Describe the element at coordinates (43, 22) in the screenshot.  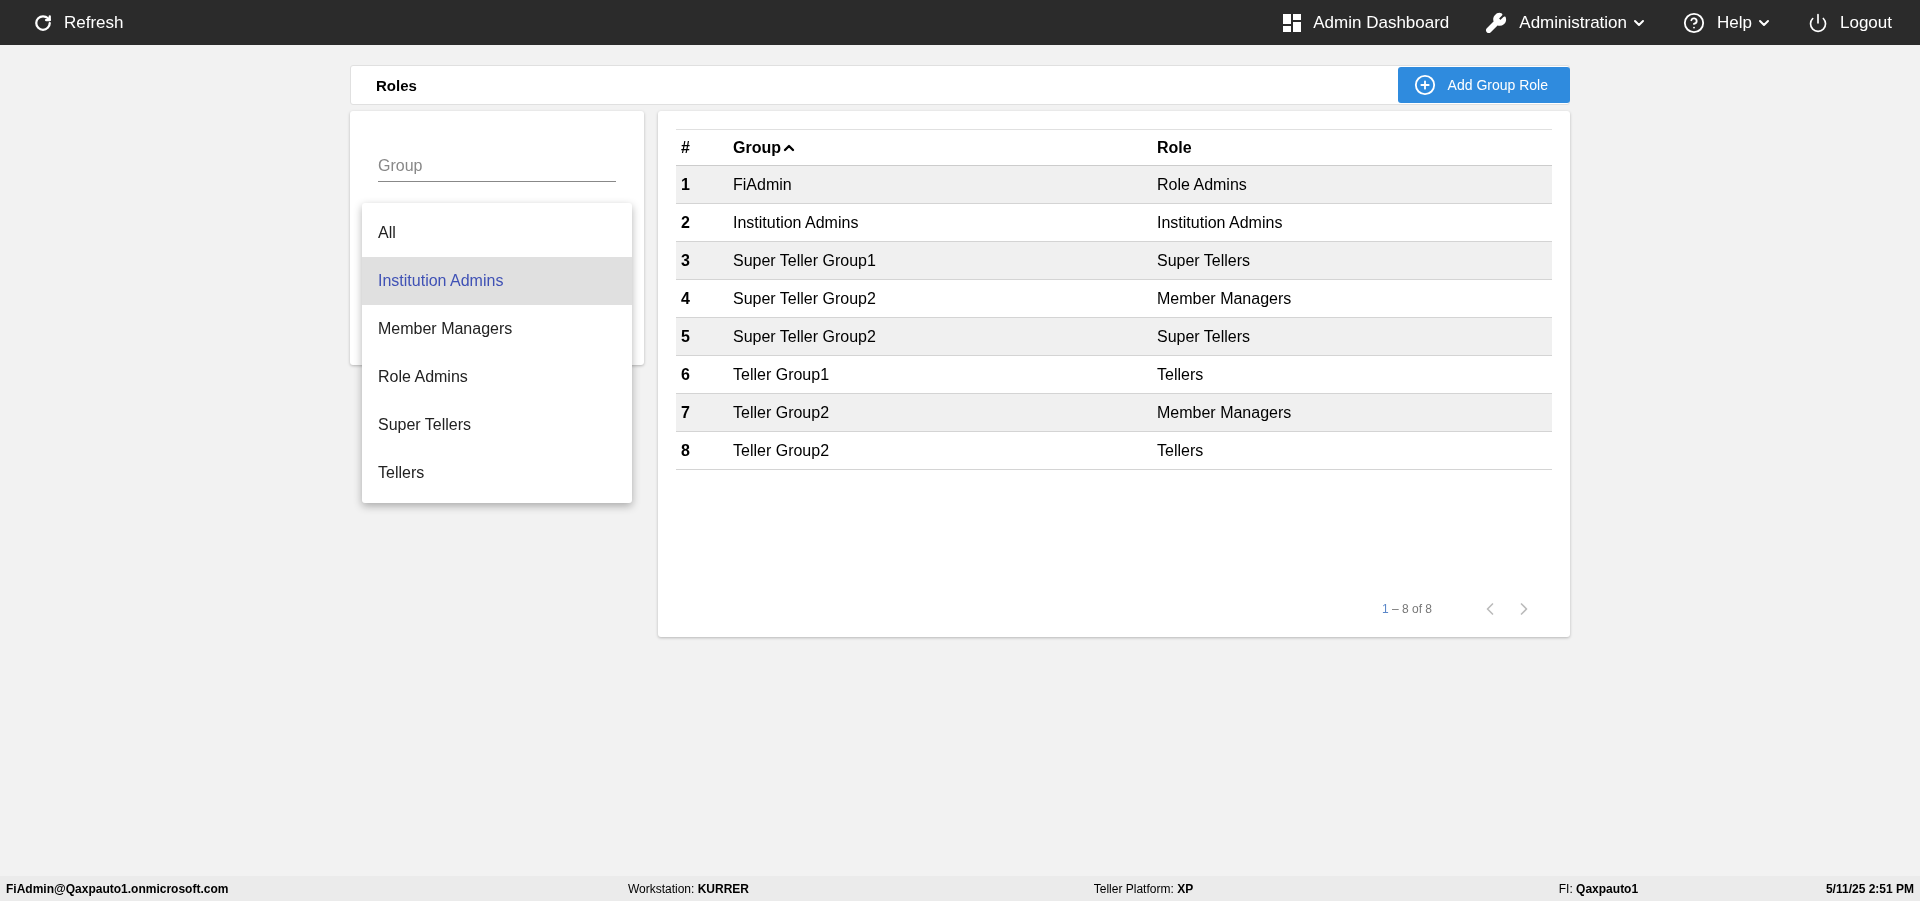
I see `refresh-icon` at that location.